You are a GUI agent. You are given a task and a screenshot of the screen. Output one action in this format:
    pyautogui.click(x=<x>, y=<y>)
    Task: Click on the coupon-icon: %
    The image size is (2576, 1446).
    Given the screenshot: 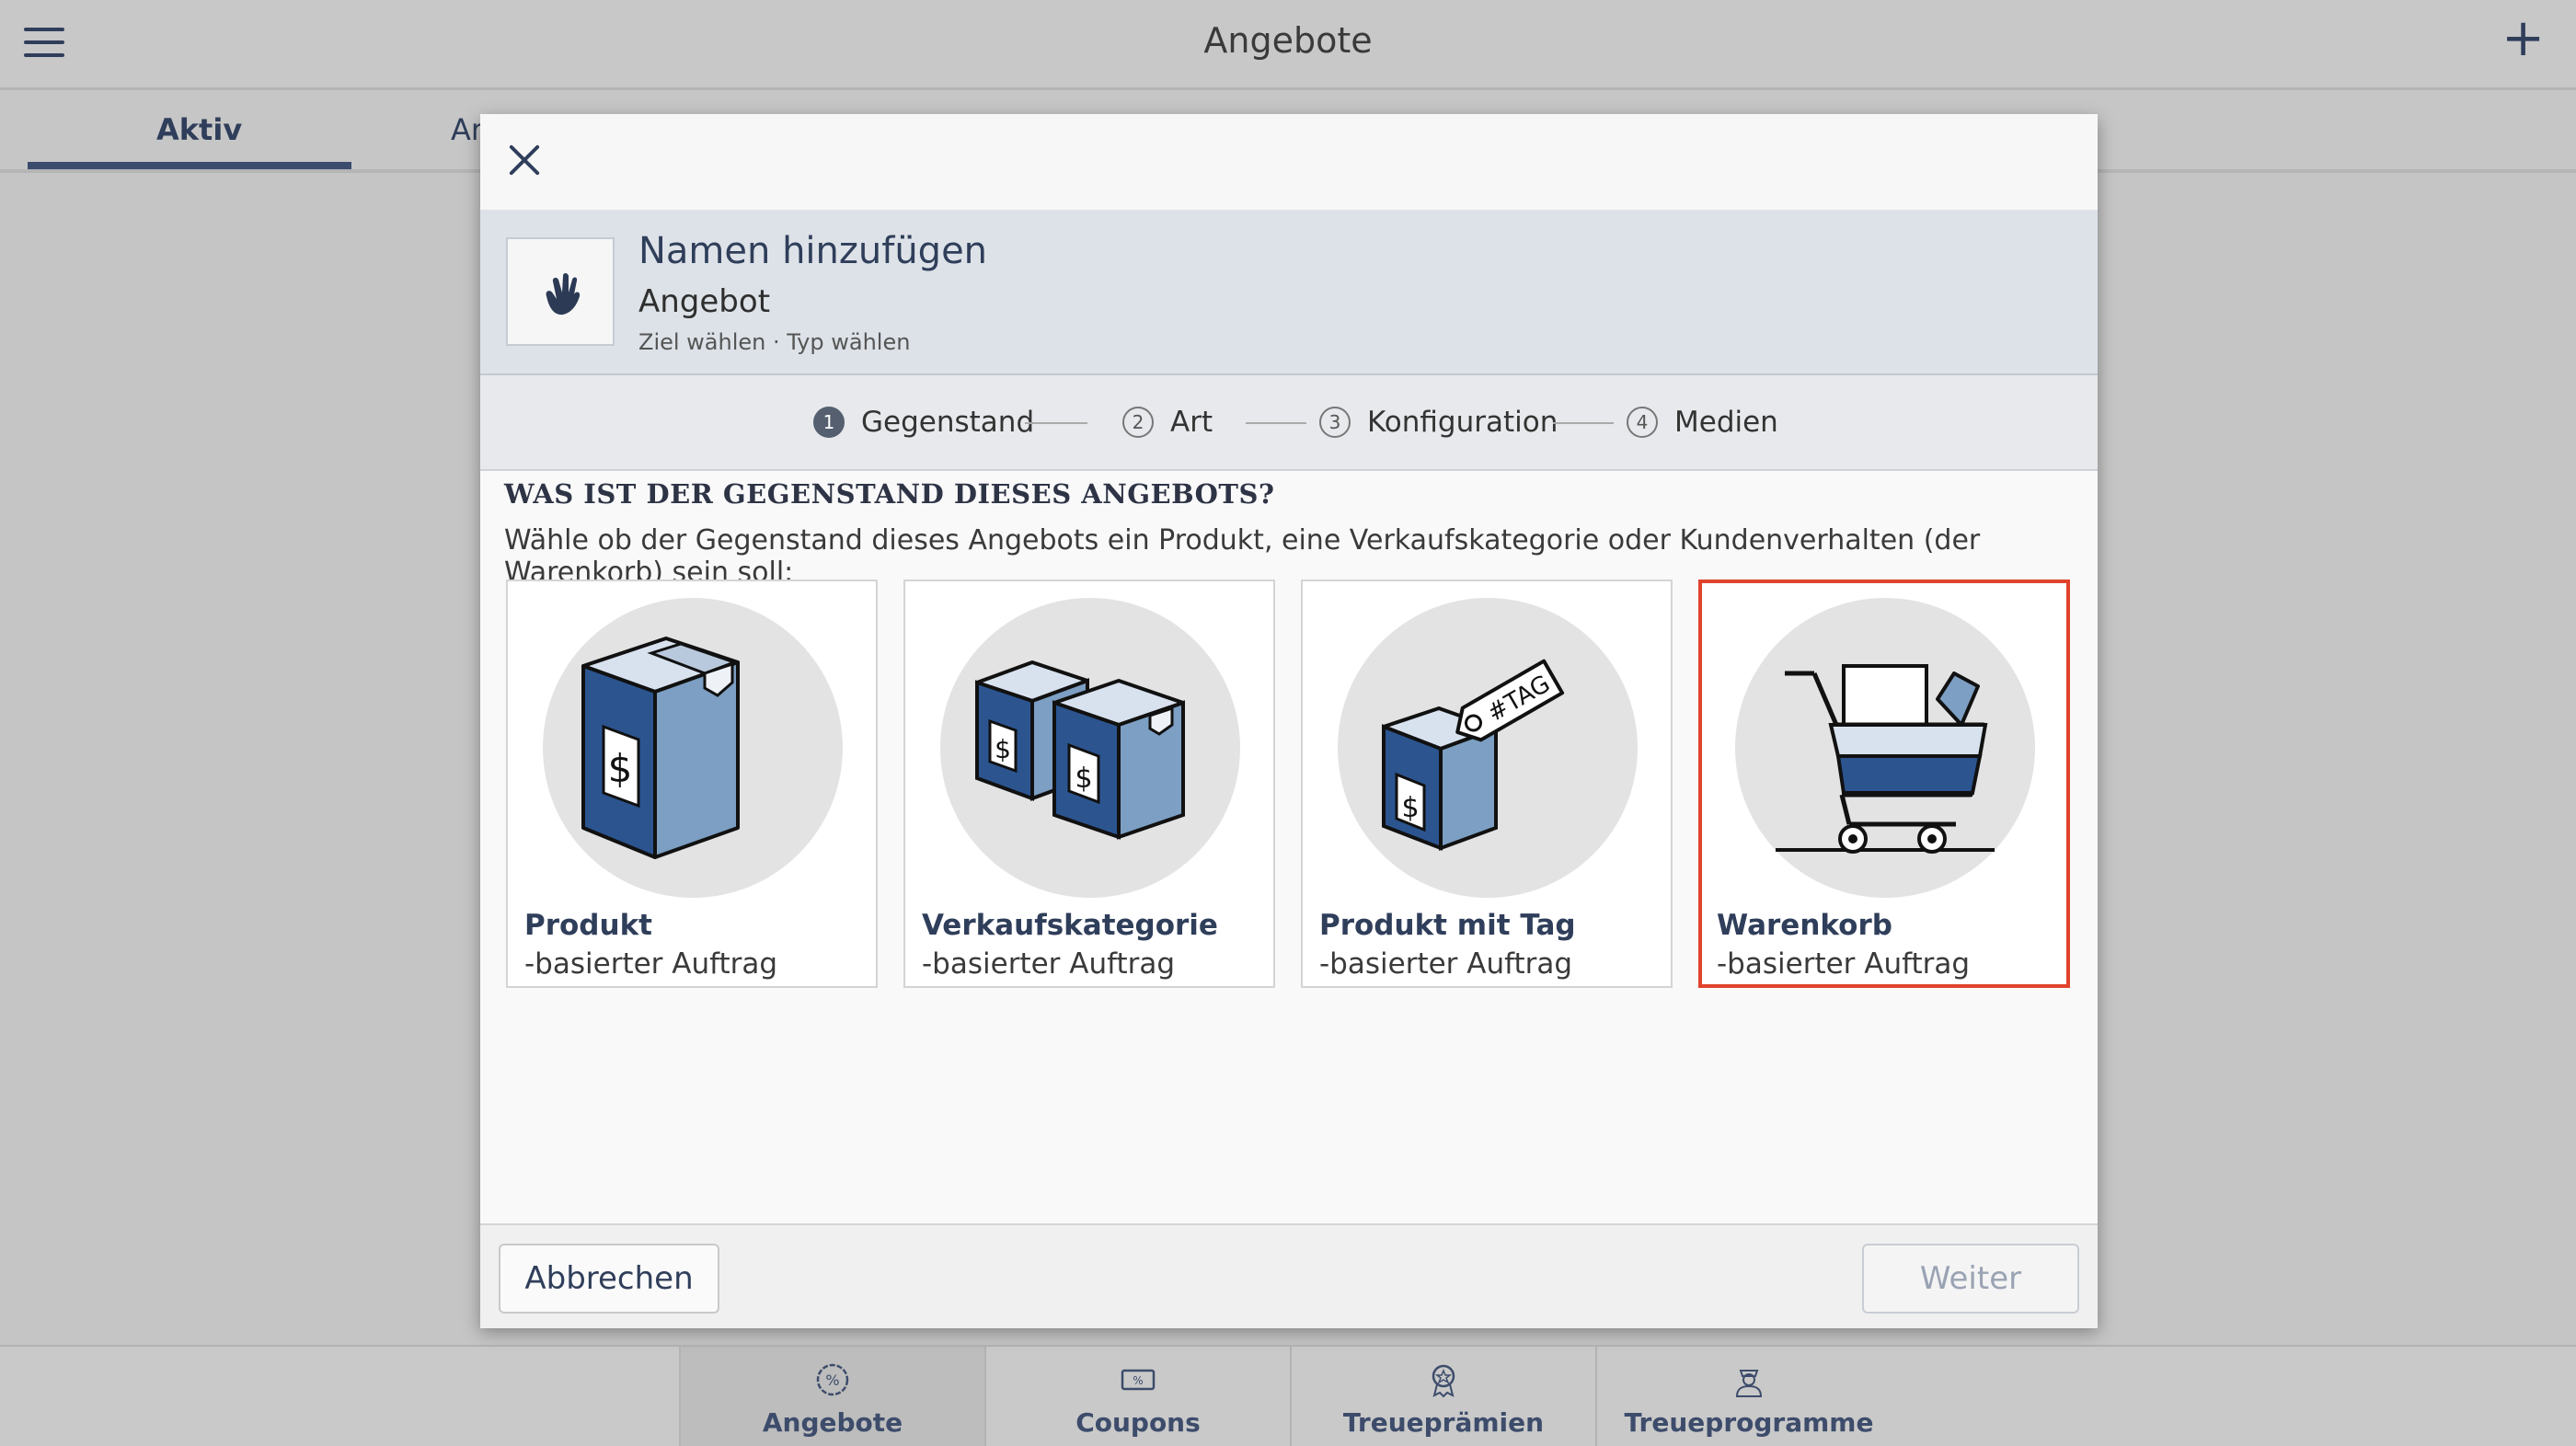 What is the action you would take?
    pyautogui.click(x=1138, y=1380)
    